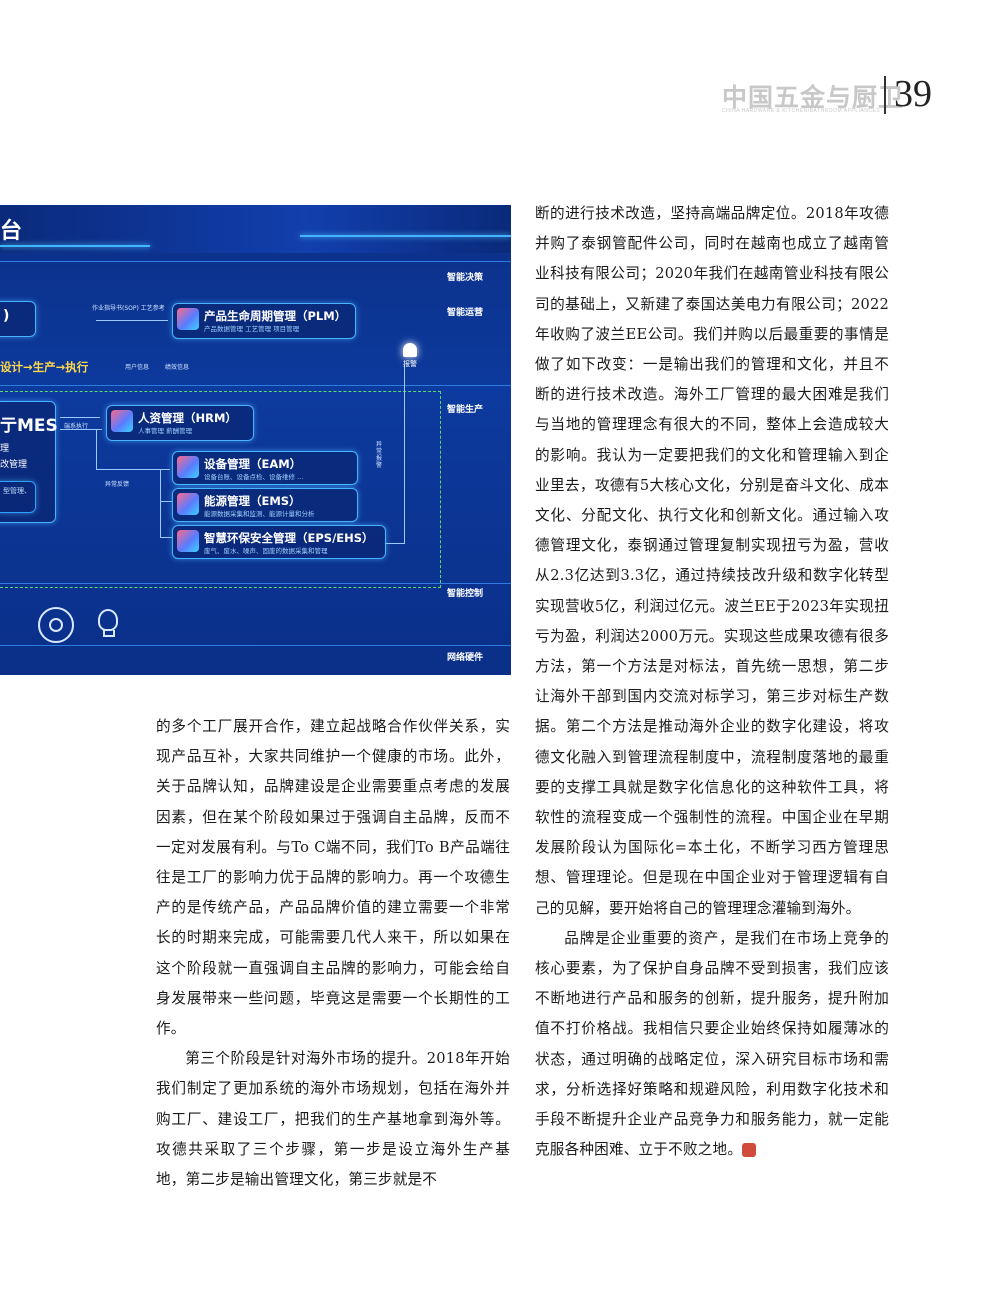 This screenshot has height=1308, width=1000. What do you see at coordinates (259, 514) in the screenshot?
I see `module-subtitle: 能源数据采集和监测、能源计量和分析` at bounding box center [259, 514].